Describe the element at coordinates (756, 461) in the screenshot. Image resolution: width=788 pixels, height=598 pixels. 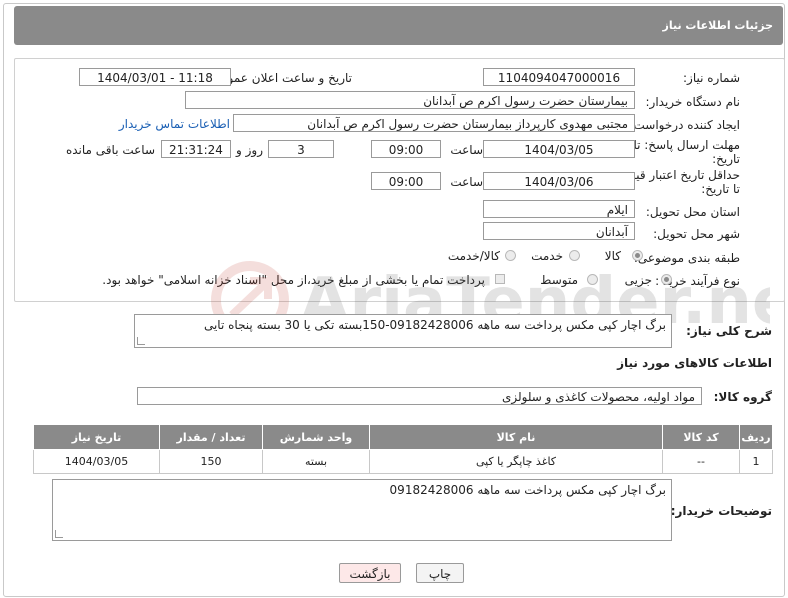
I see `cell-row-number: 1` at that location.